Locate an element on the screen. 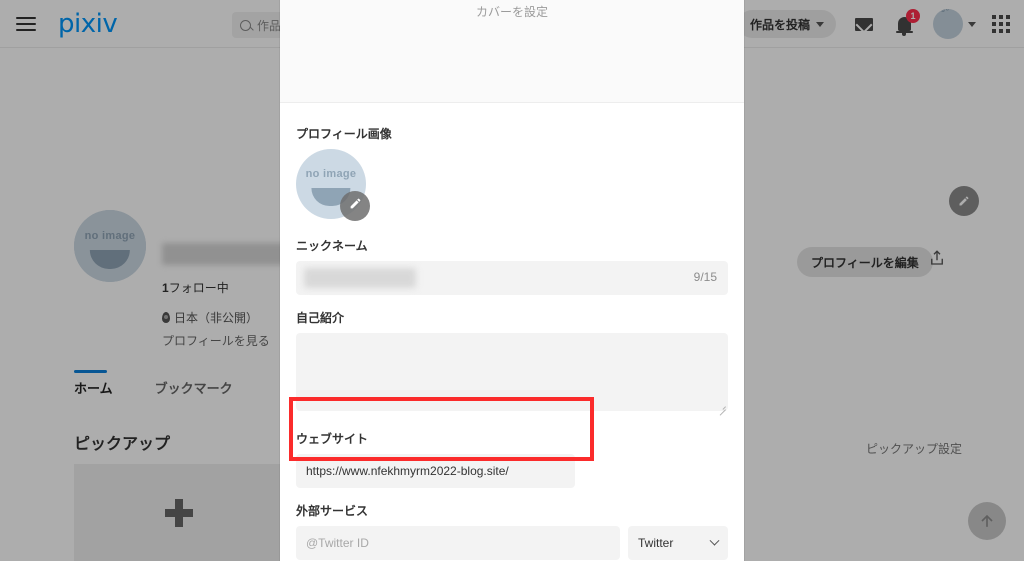  nickname-field: ニックネーム 9/15 is located at coordinates (512, 266).